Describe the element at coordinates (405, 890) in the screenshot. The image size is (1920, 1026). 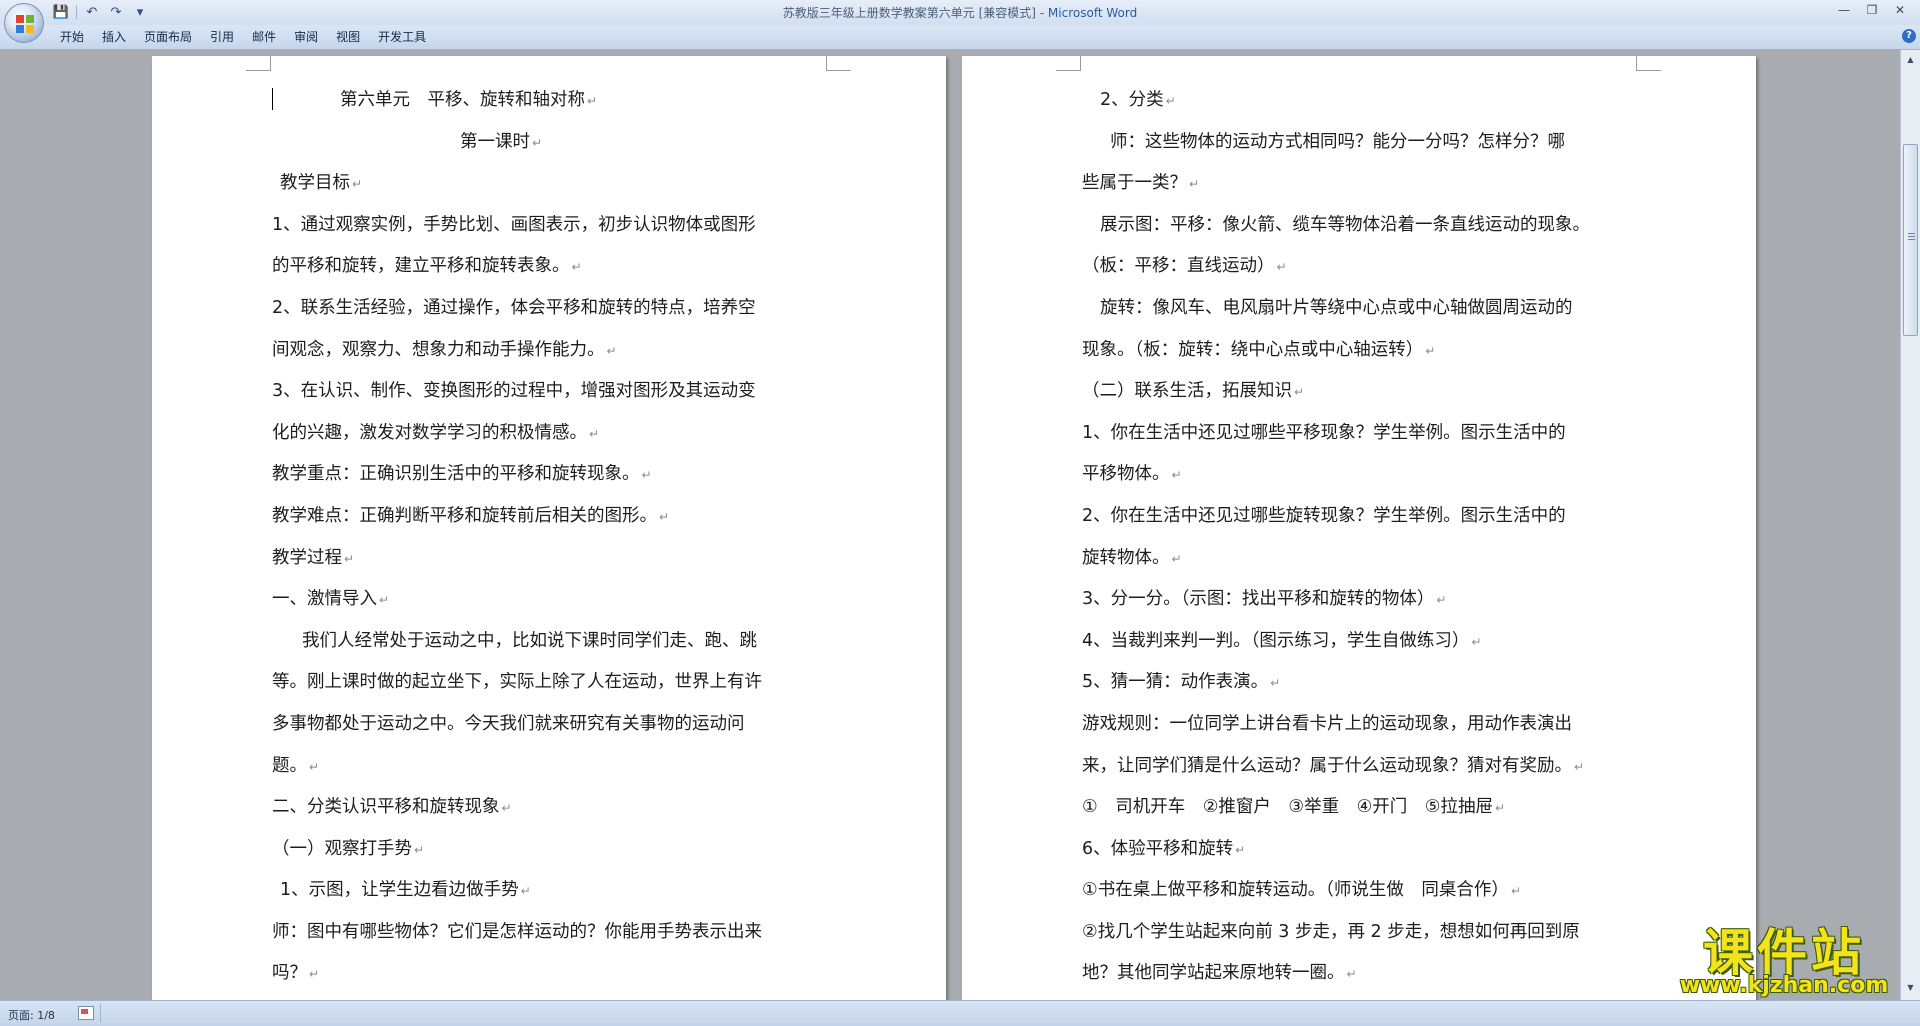
I see `doc-line: 1、示图，让学生边看边做手势 ↵` at that location.